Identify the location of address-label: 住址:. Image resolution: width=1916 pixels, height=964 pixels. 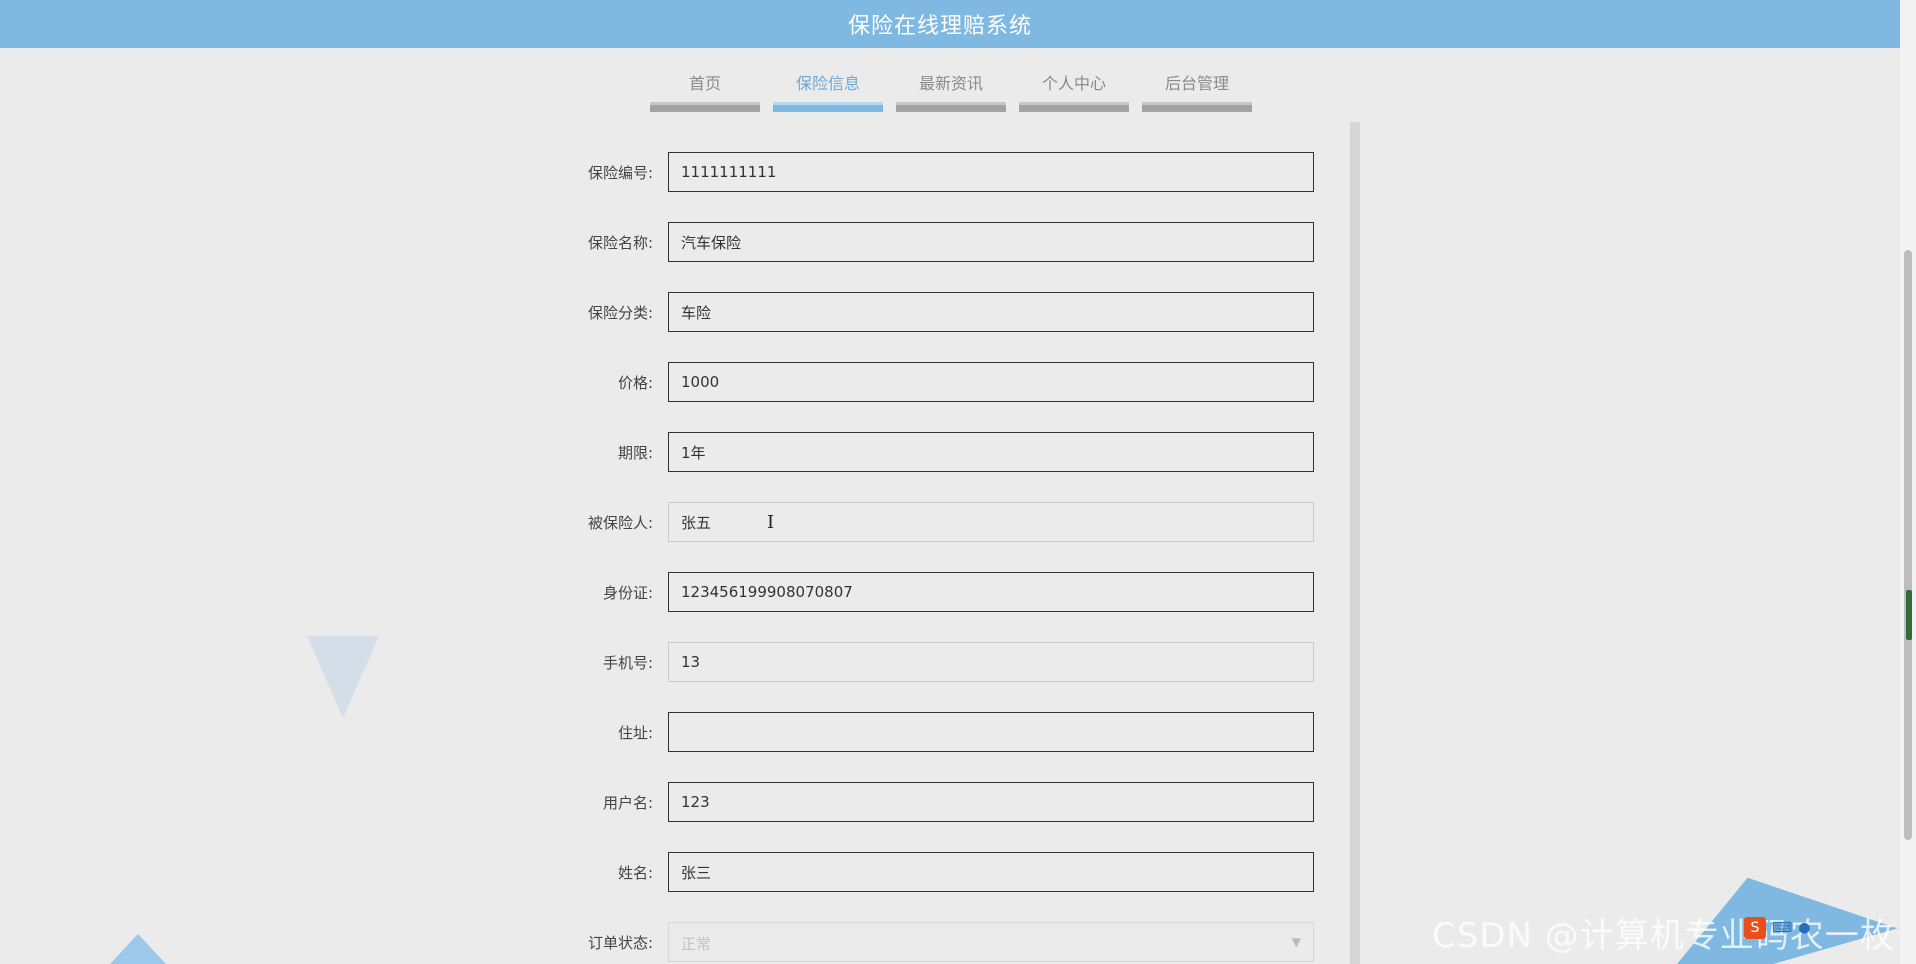
(635, 733).